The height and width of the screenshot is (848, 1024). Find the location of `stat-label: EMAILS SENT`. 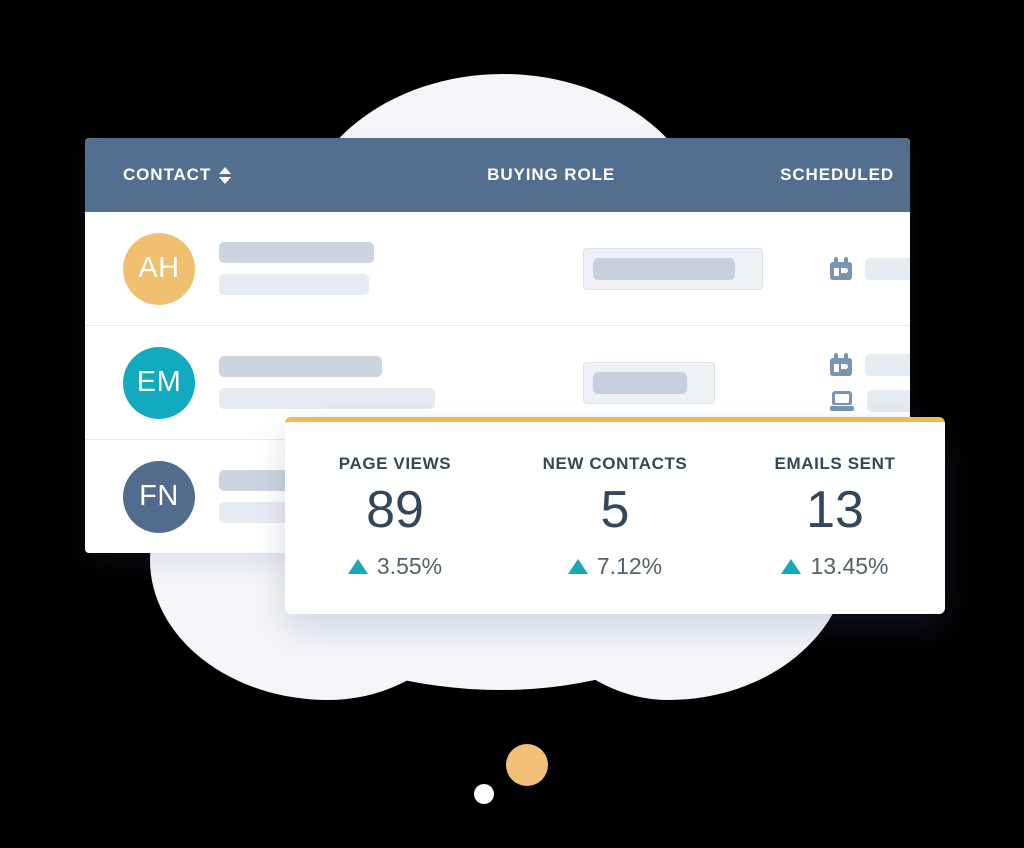

stat-label: EMAILS SENT is located at coordinates (835, 463).